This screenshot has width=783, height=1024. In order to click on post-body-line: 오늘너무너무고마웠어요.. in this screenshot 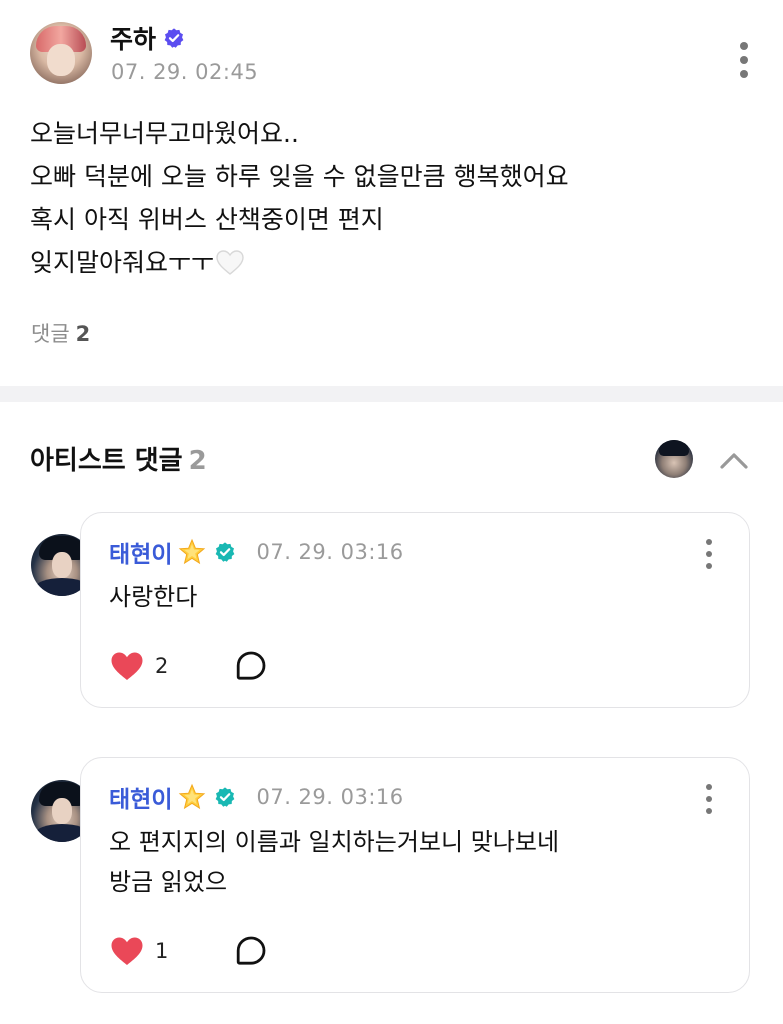, I will do `click(164, 133)`.